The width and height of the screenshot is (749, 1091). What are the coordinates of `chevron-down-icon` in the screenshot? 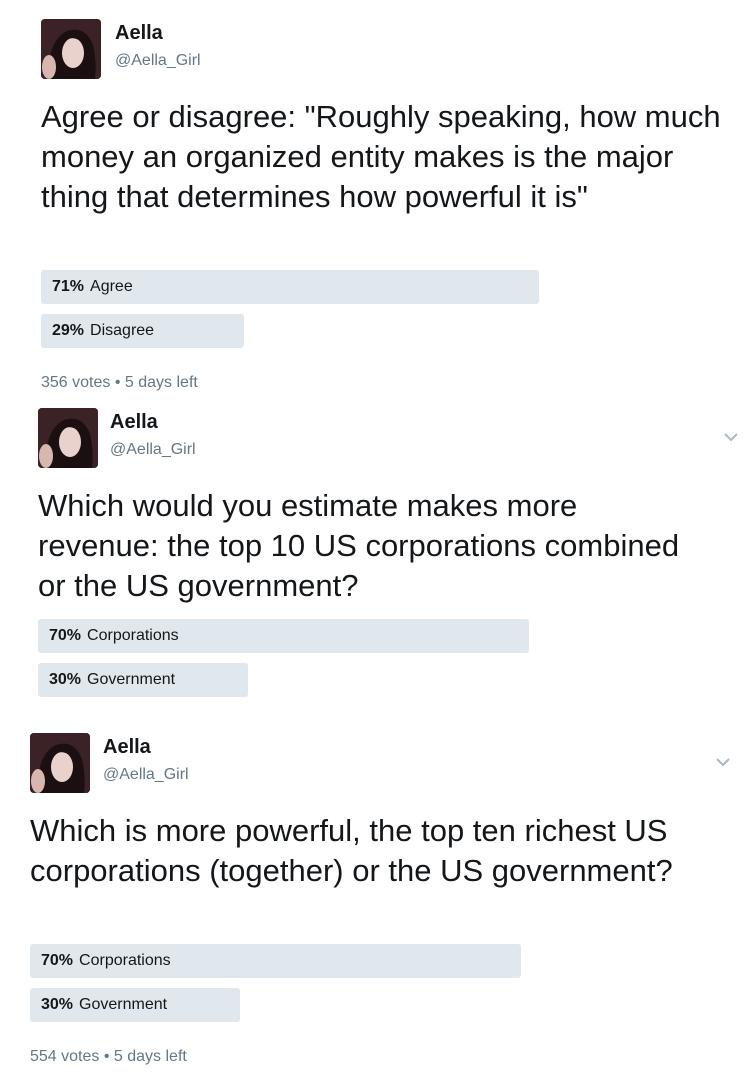 It's located at (723, 762).